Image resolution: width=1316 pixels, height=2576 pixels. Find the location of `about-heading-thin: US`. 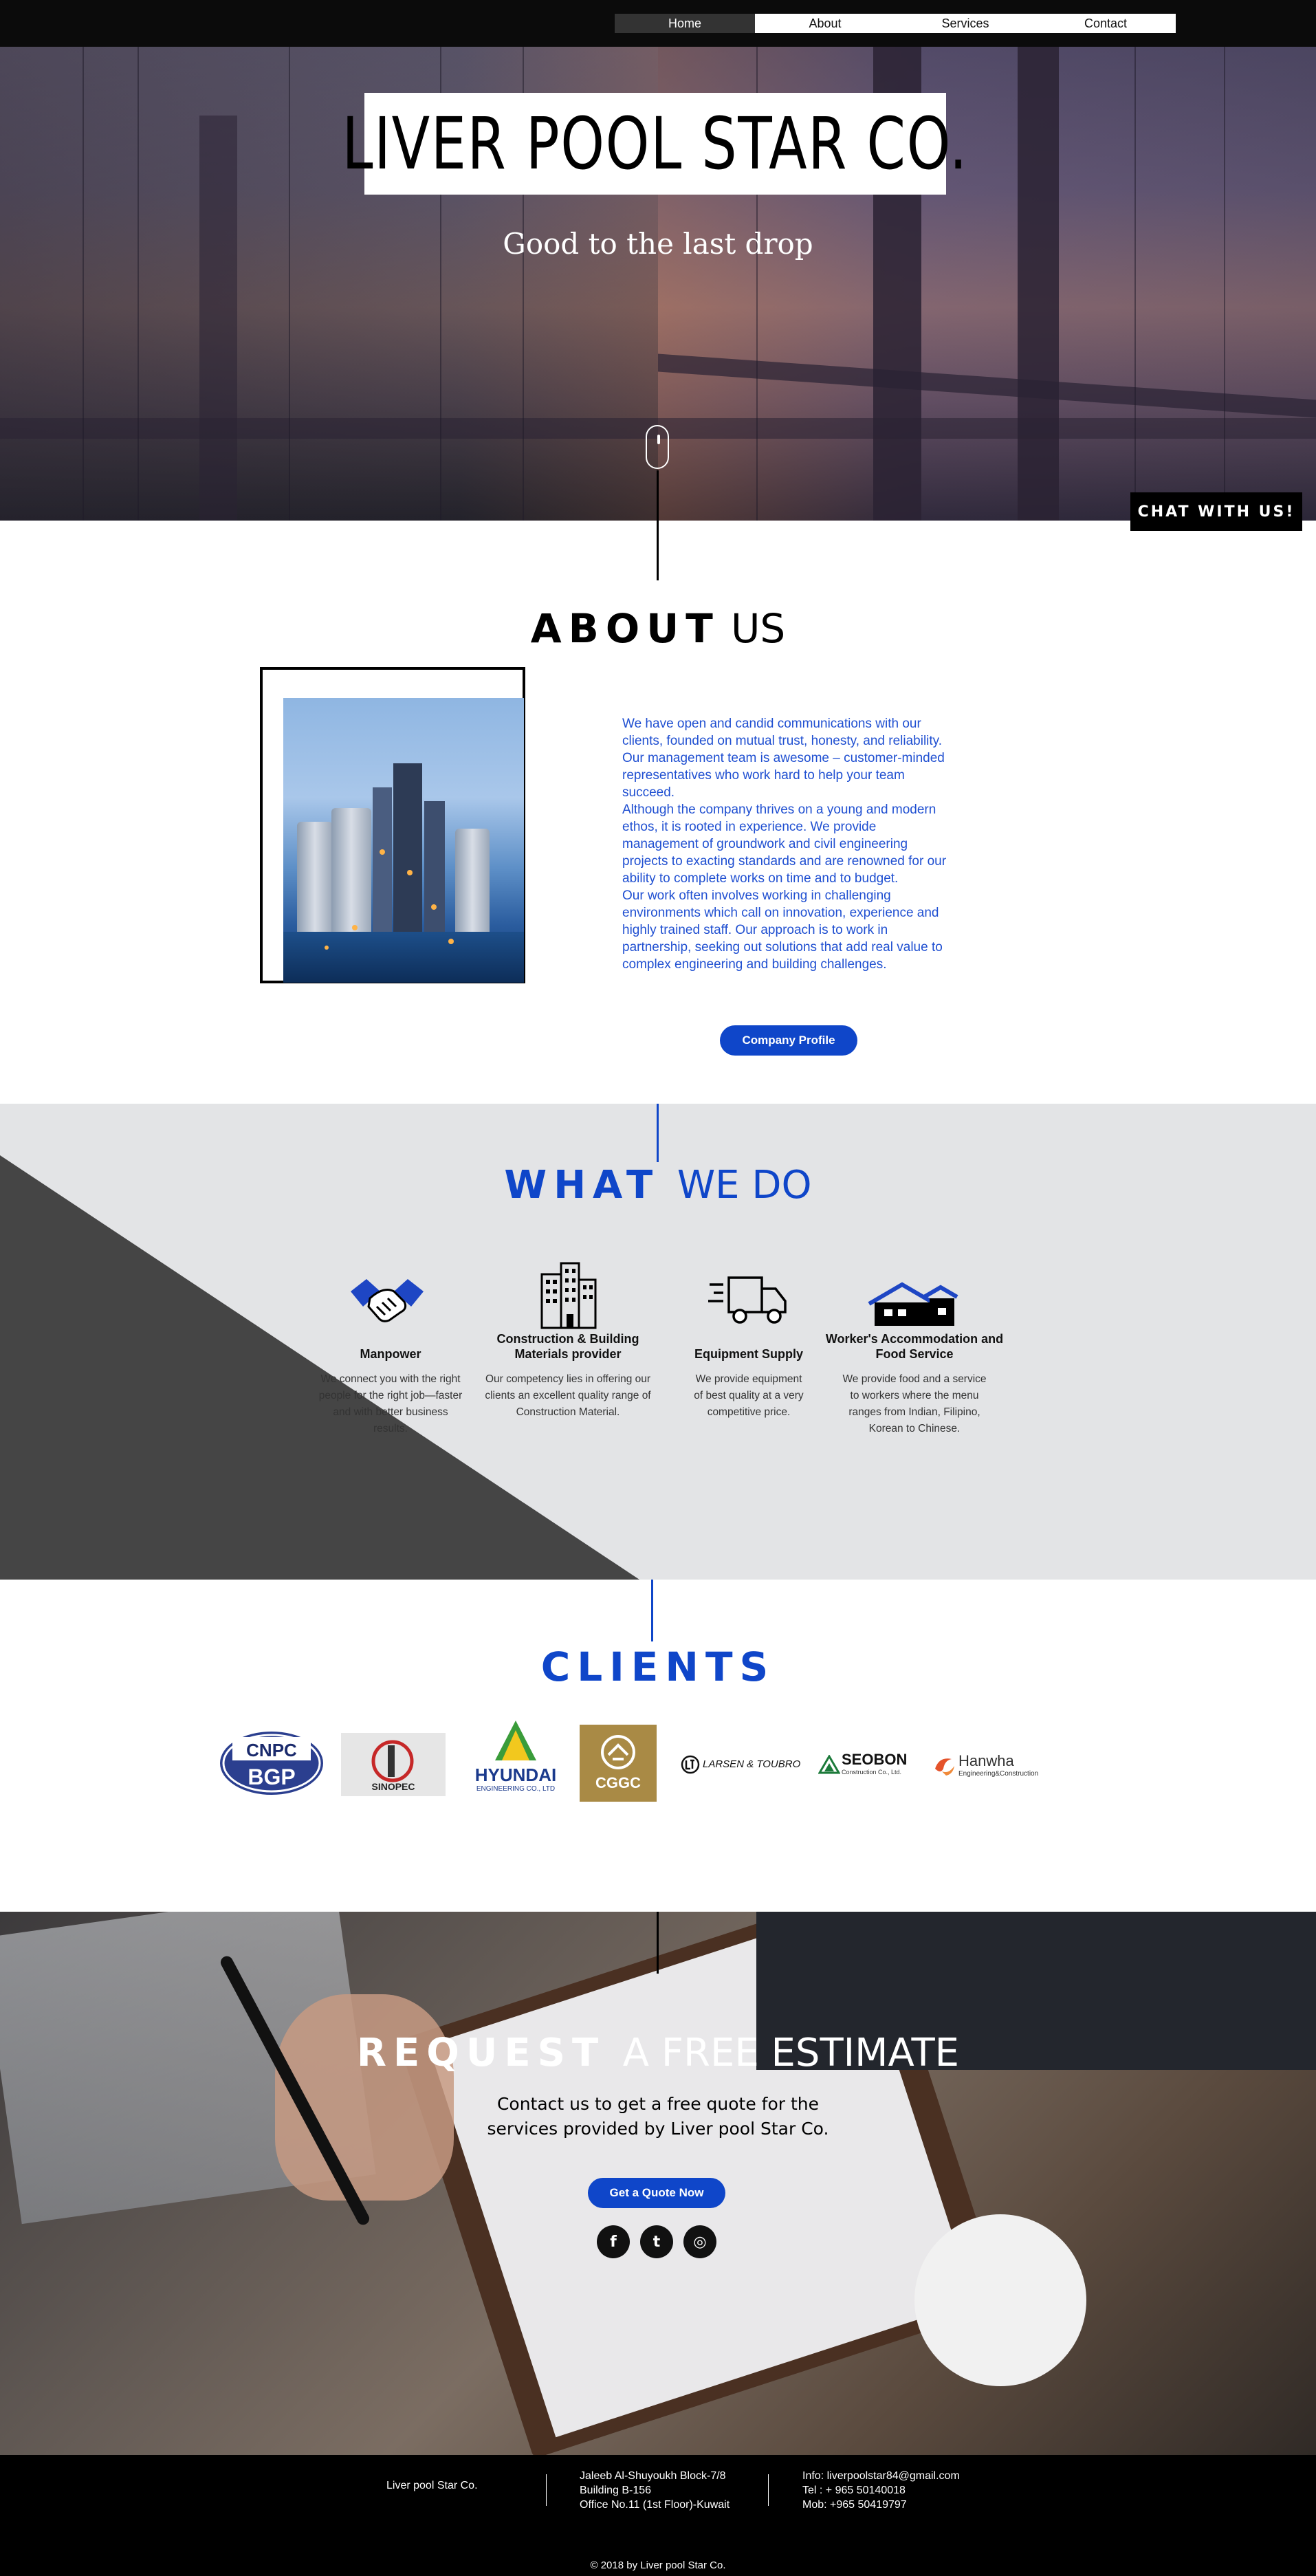

about-heading-thin: US is located at coordinates (758, 628).